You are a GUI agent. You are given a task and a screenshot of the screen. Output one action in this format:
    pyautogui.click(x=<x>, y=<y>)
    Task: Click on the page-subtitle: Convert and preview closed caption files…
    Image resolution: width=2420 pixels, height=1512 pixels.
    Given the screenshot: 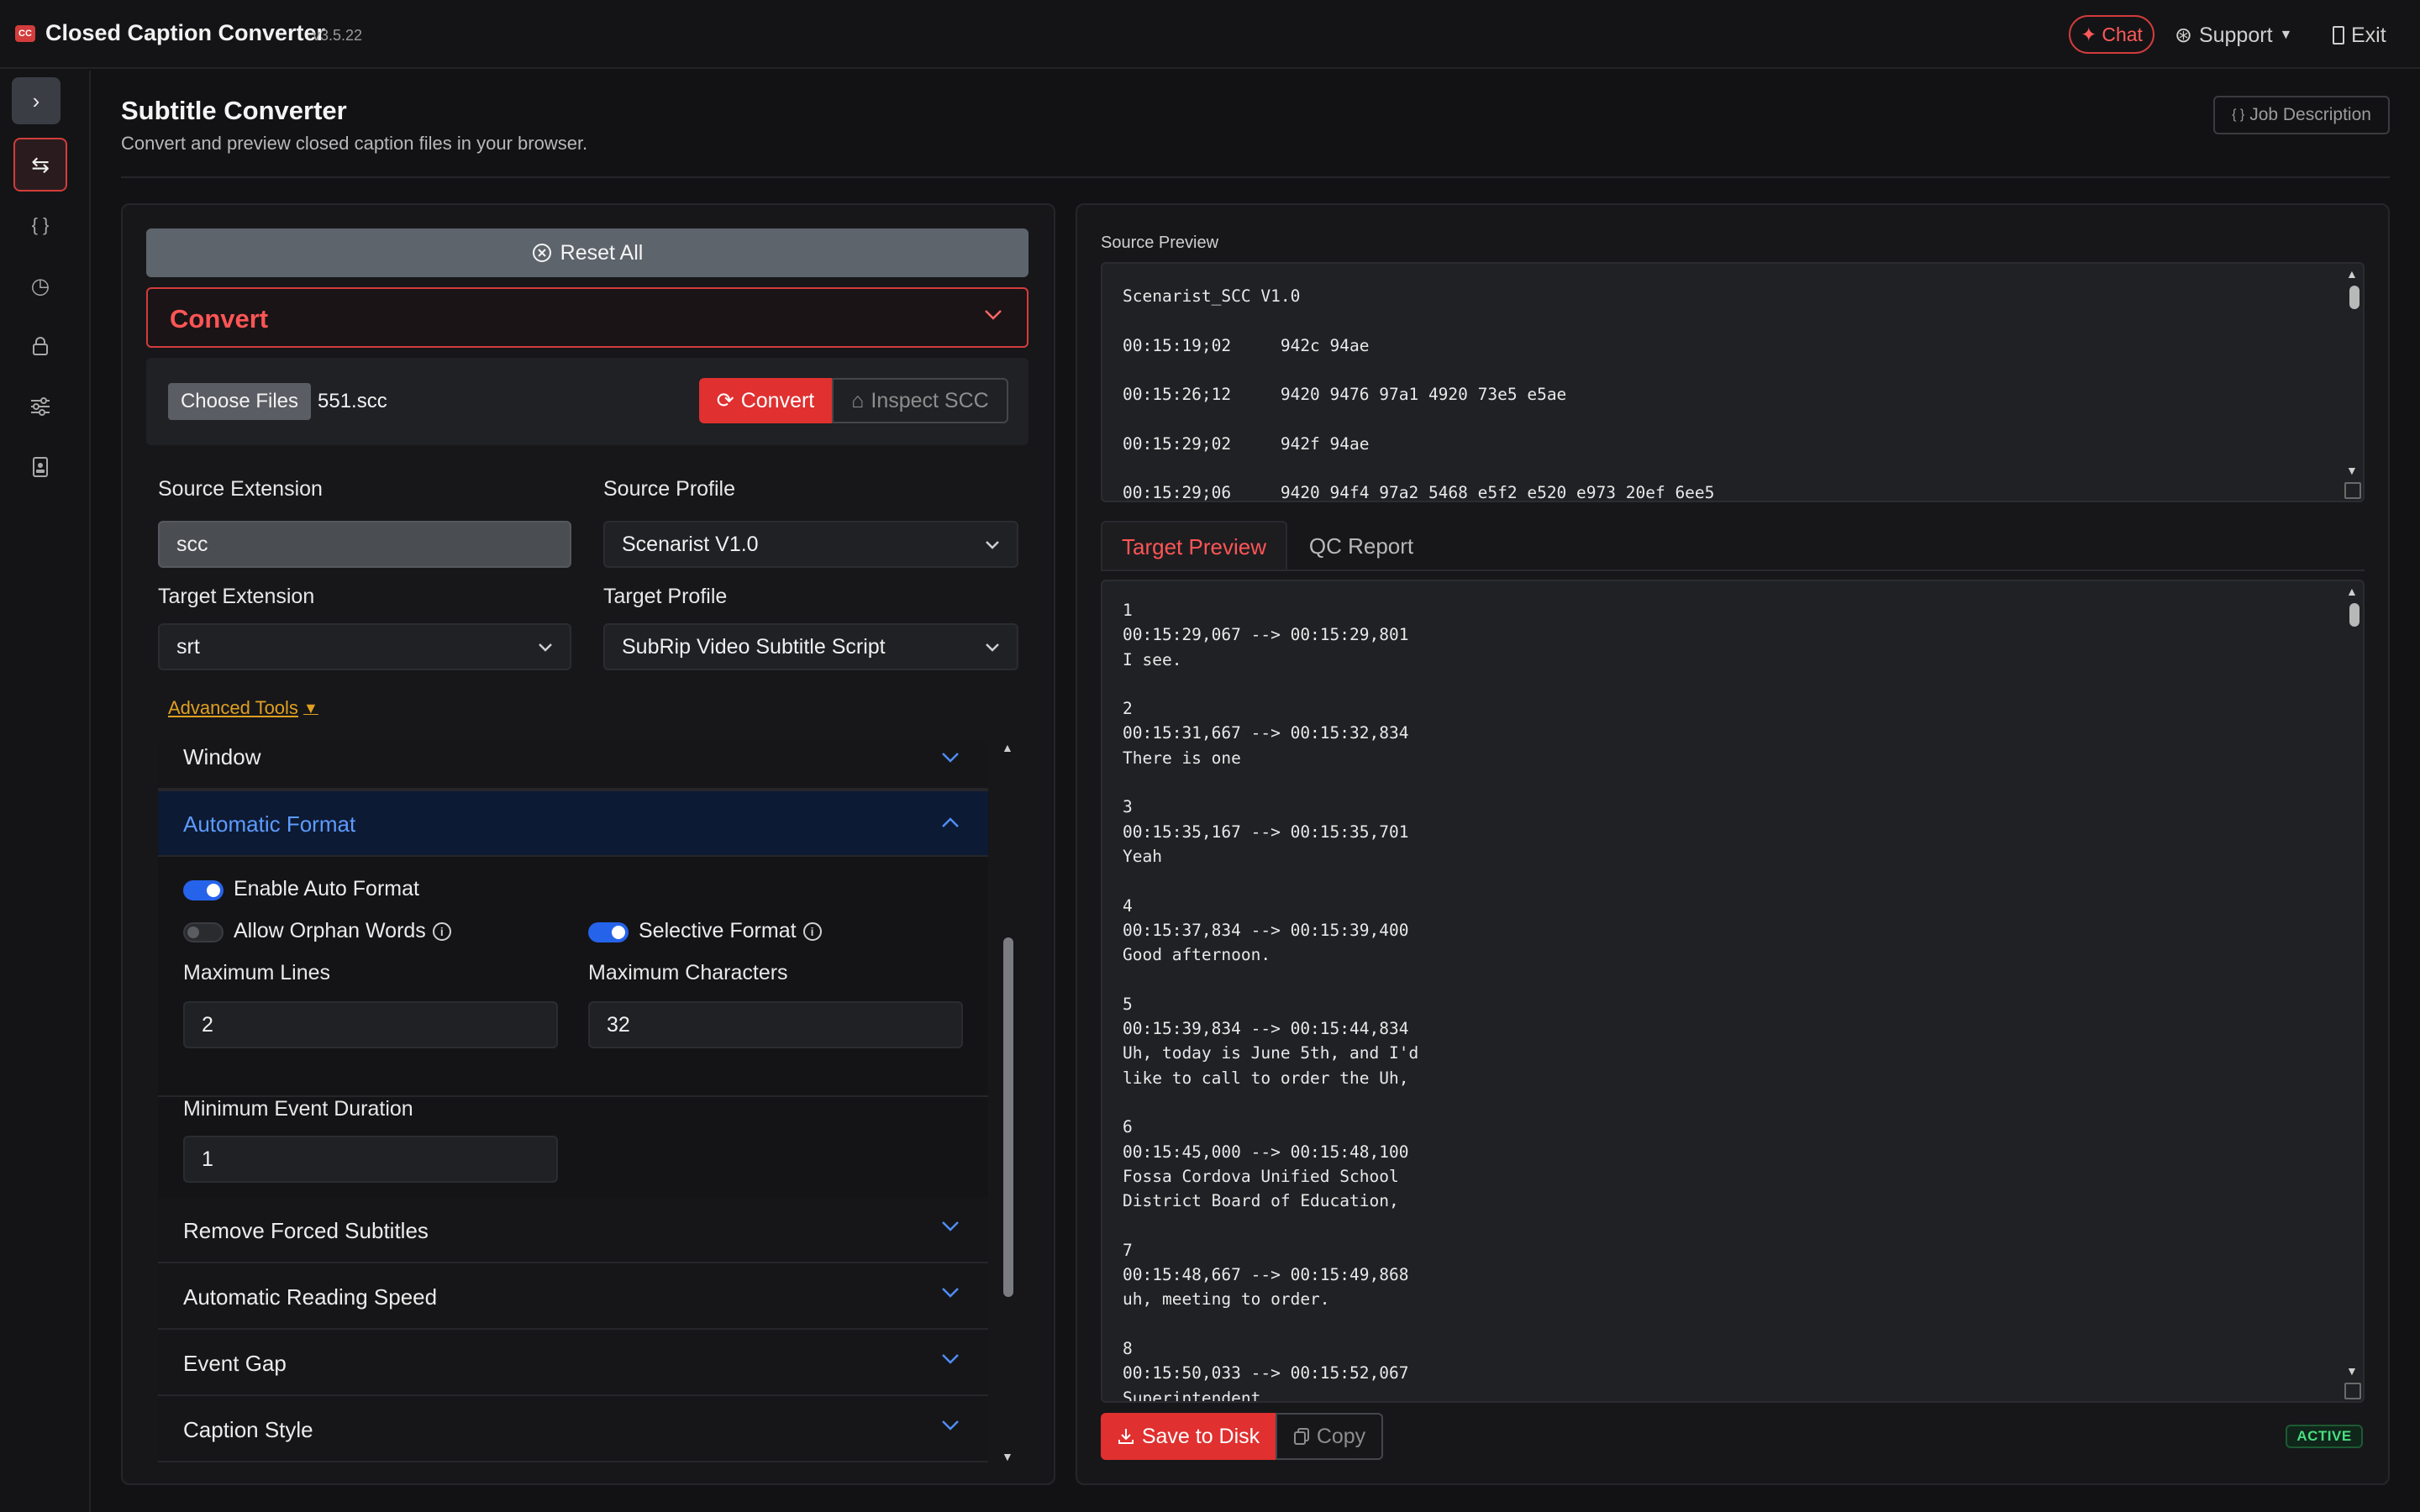 What is the action you would take?
    pyautogui.click(x=354, y=143)
    